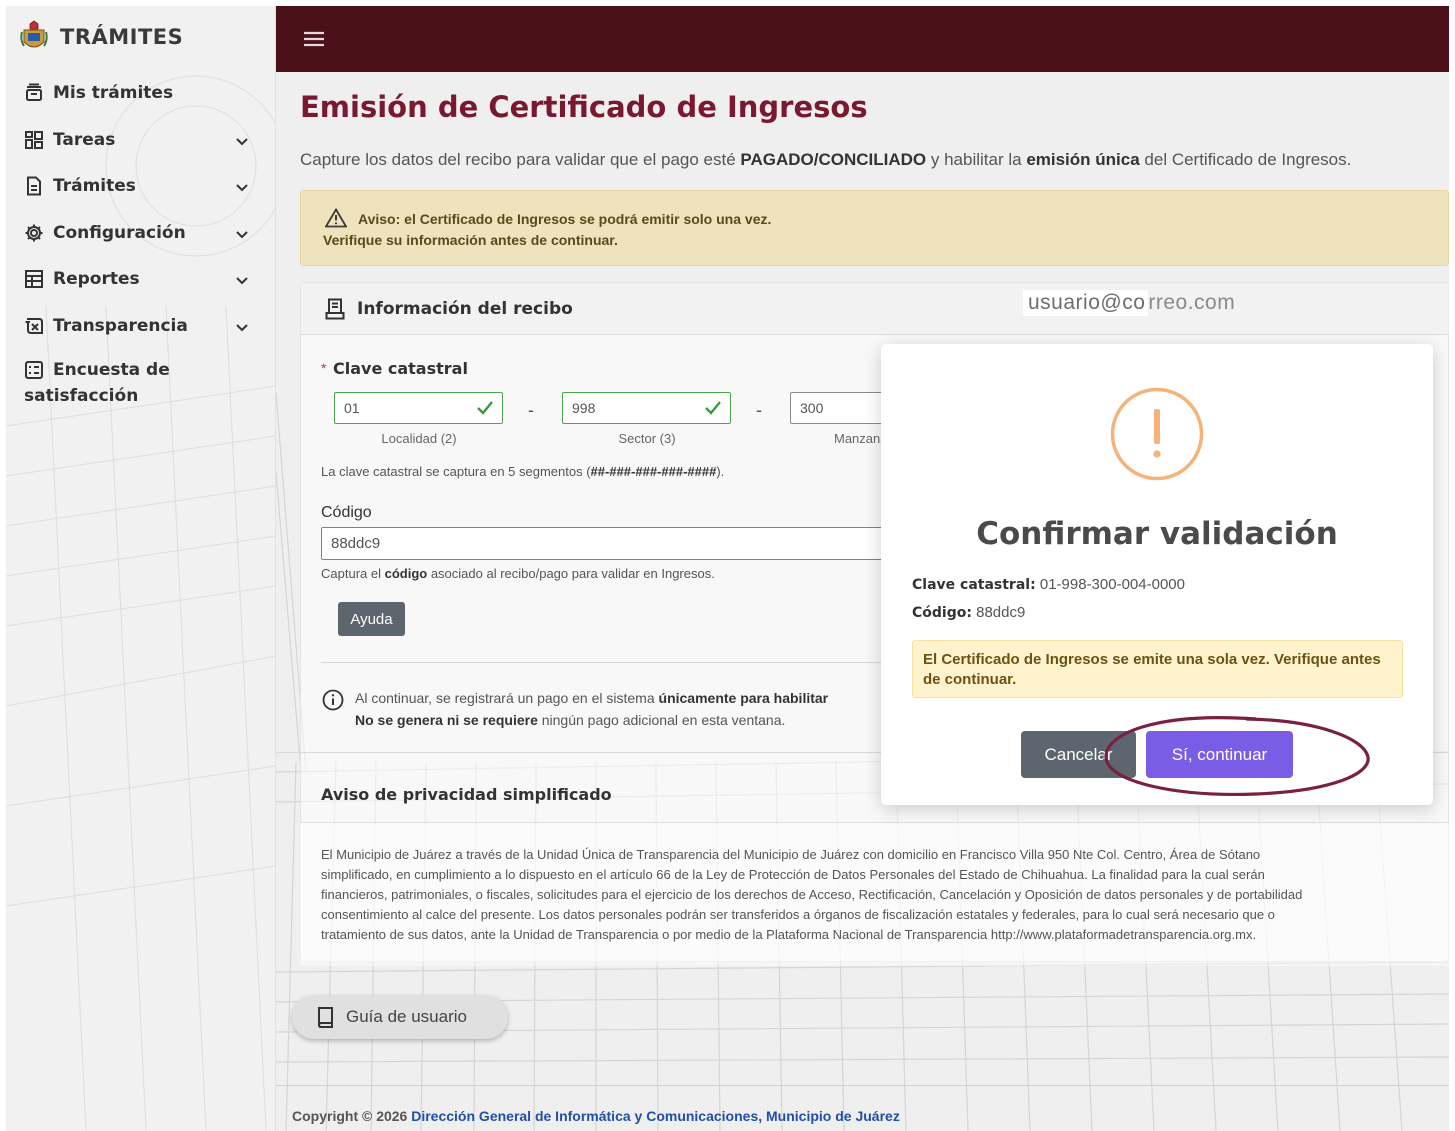  I want to click on desc-text: y habilitar la, so click(976, 159).